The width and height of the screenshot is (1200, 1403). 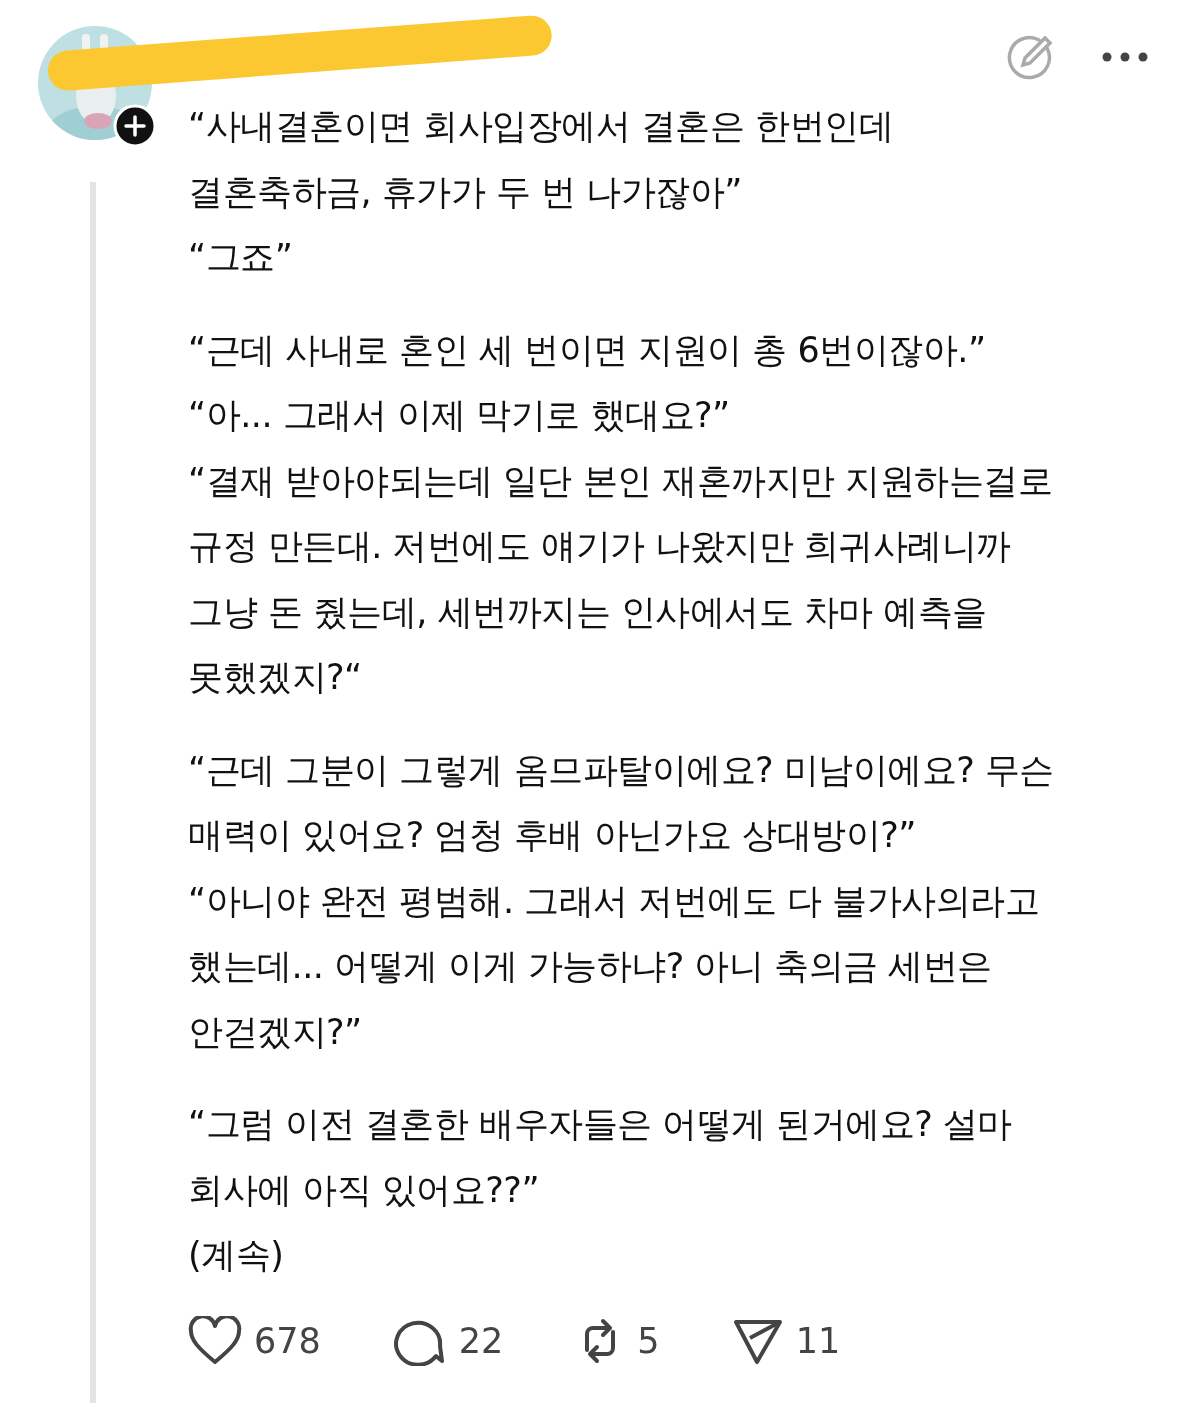 What do you see at coordinates (465, 192) in the screenshot?
I see `post-text-line: 결혼축하금, 휴가가 두 번 나가잖아”` at bounding box center [465, 192].